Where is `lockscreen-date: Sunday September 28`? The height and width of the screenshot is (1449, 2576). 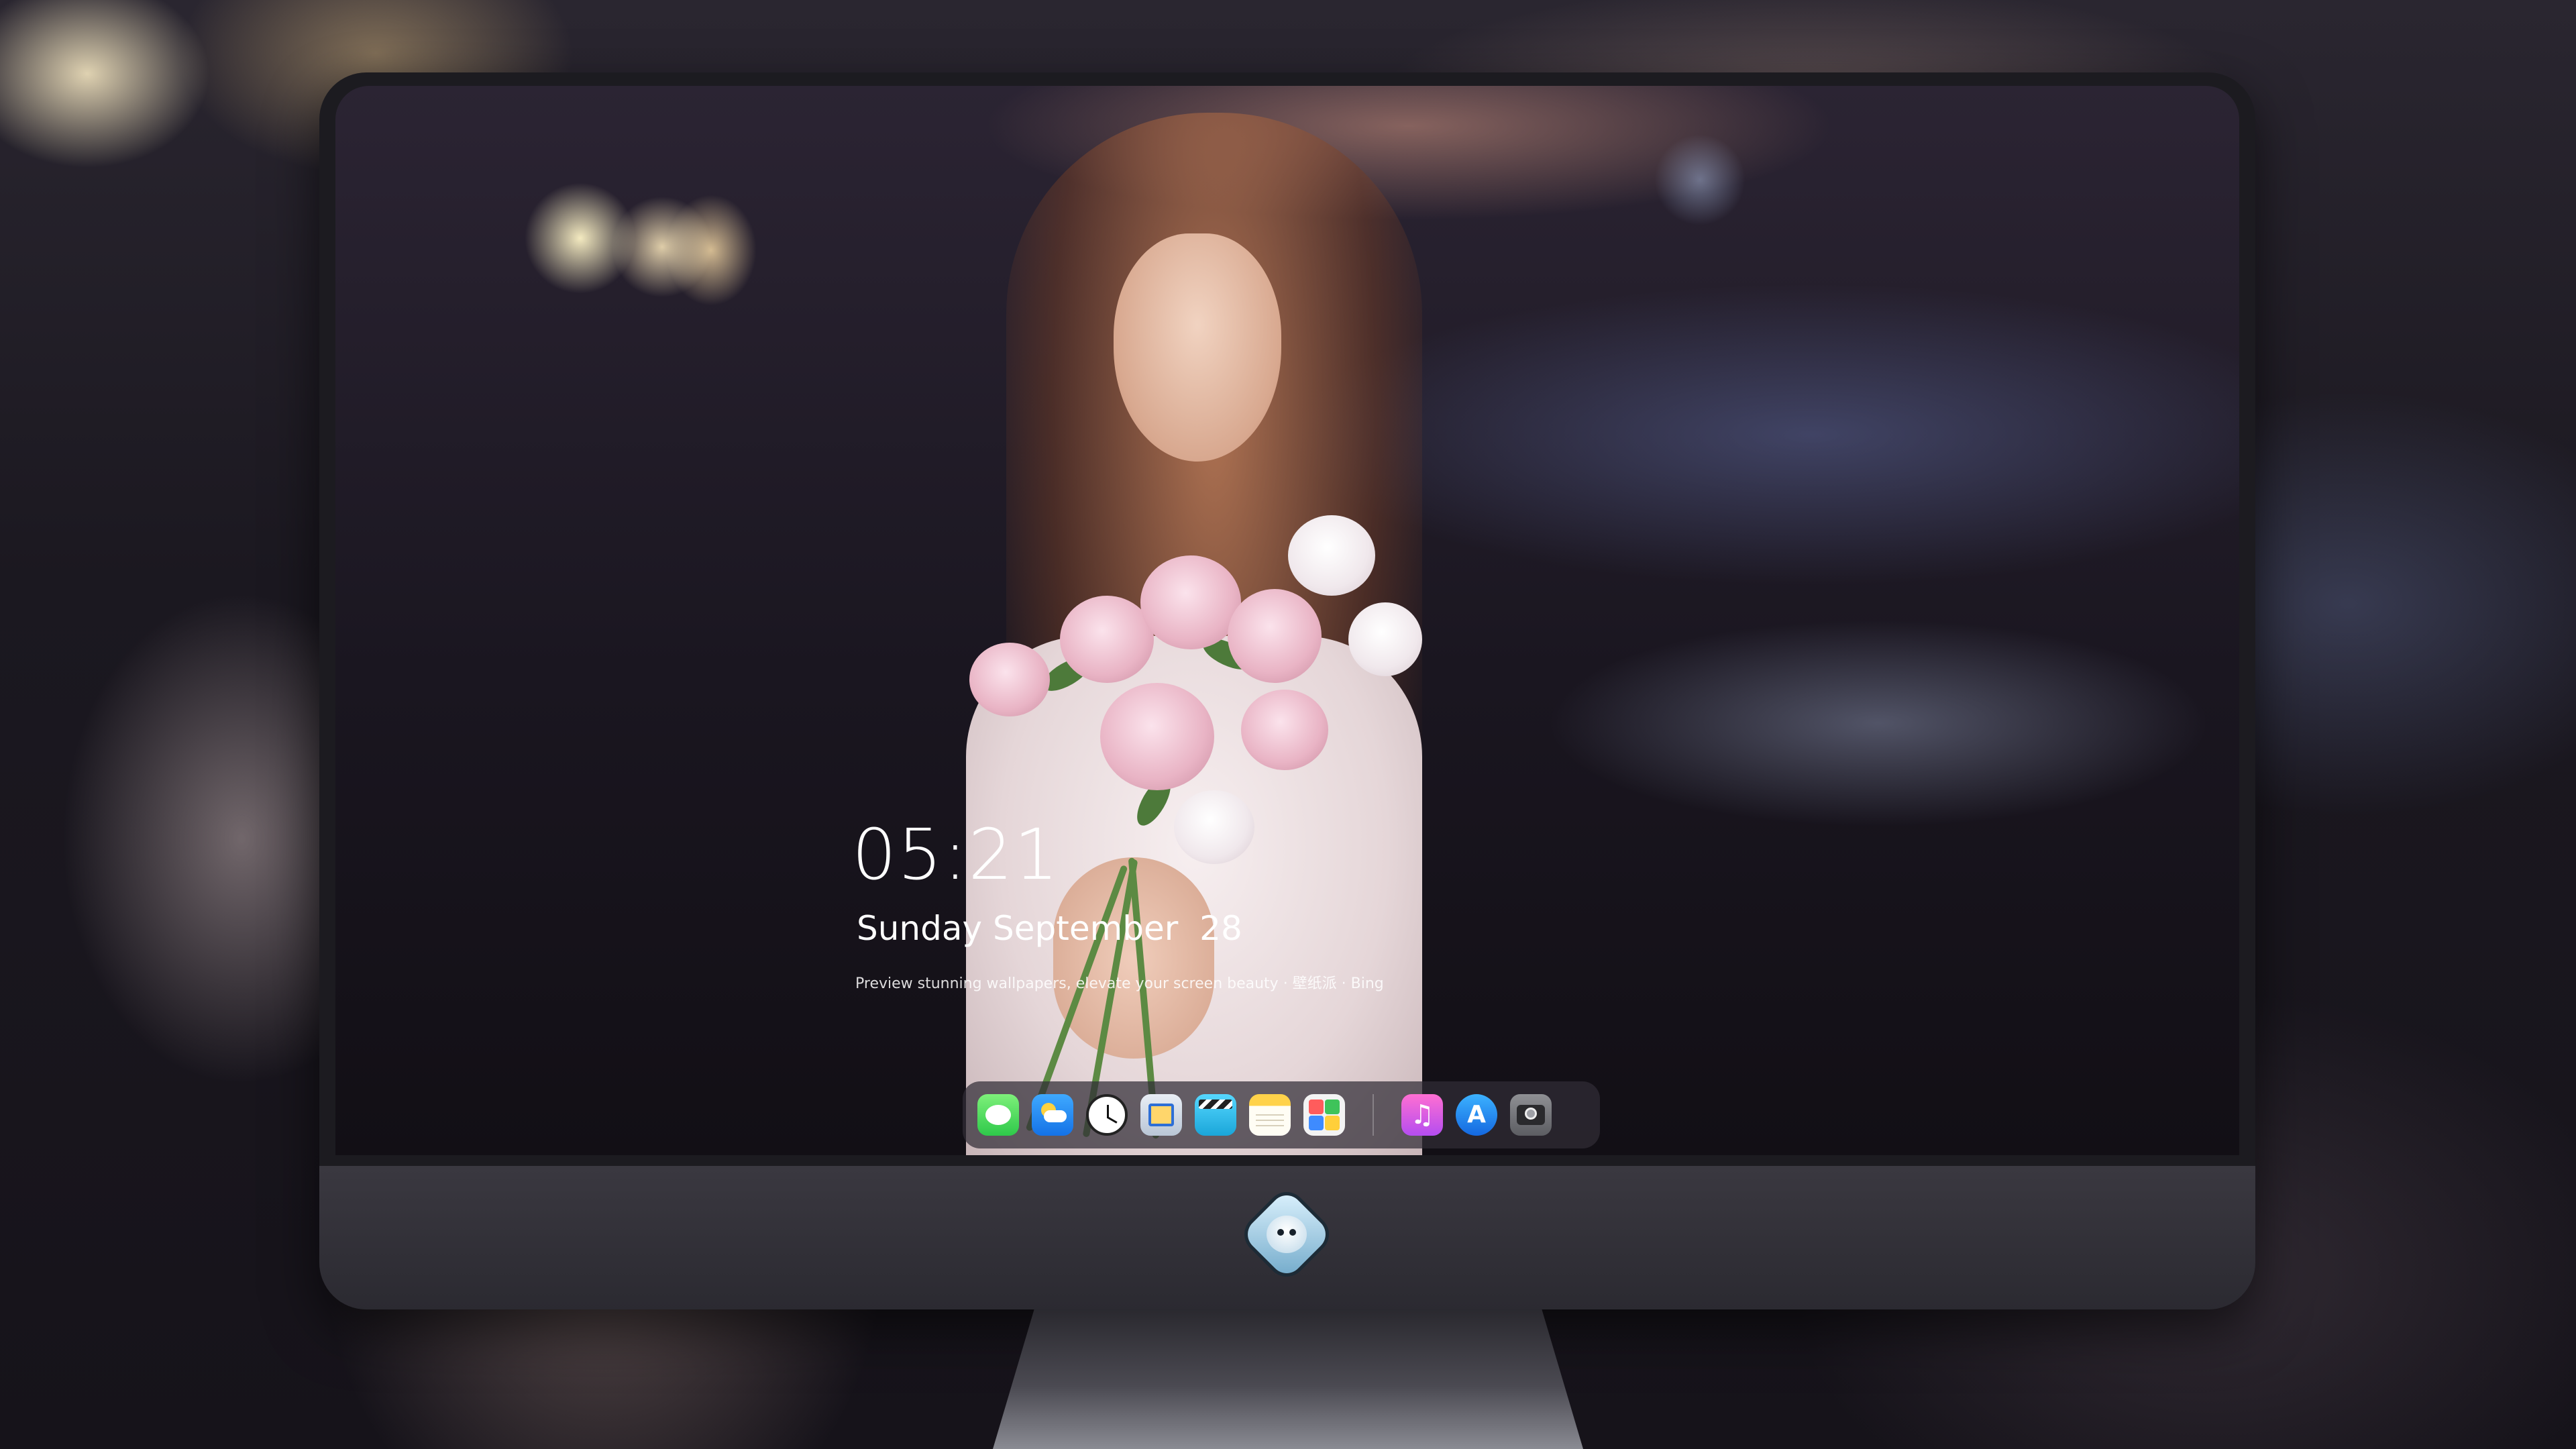
lockscreen-date: Sunday September 28 is located at coordinates (1049, 928).